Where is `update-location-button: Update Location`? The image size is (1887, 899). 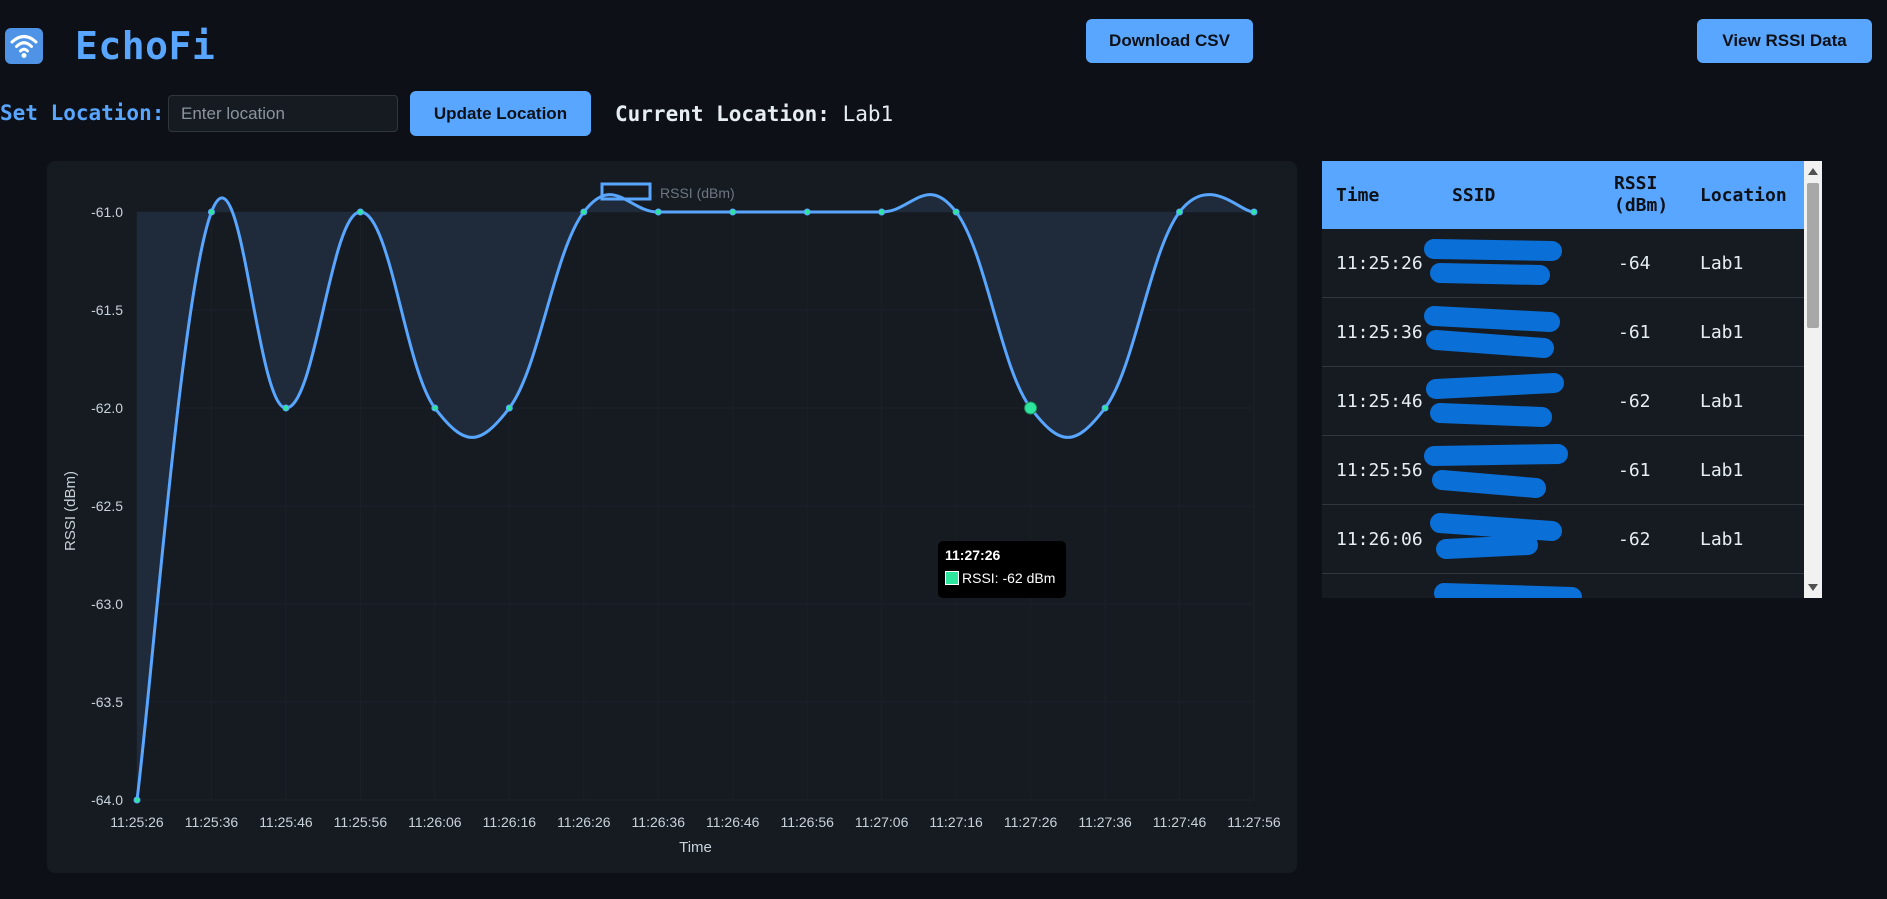
update-location-button: Update Location is located at coordinates (500, 113).